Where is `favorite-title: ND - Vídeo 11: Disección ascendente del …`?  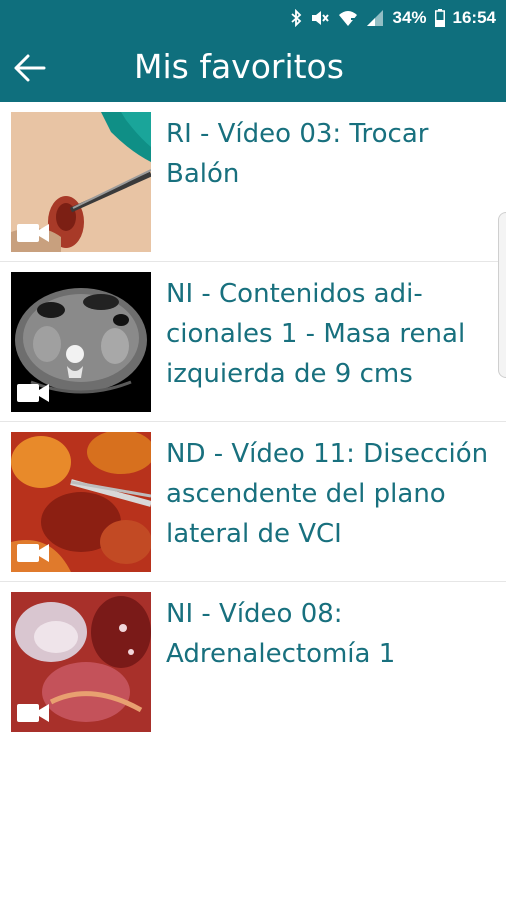 favorite-title: ND - Vídeo 11: Disección ascendente del … is located at coordinates (327, 494).